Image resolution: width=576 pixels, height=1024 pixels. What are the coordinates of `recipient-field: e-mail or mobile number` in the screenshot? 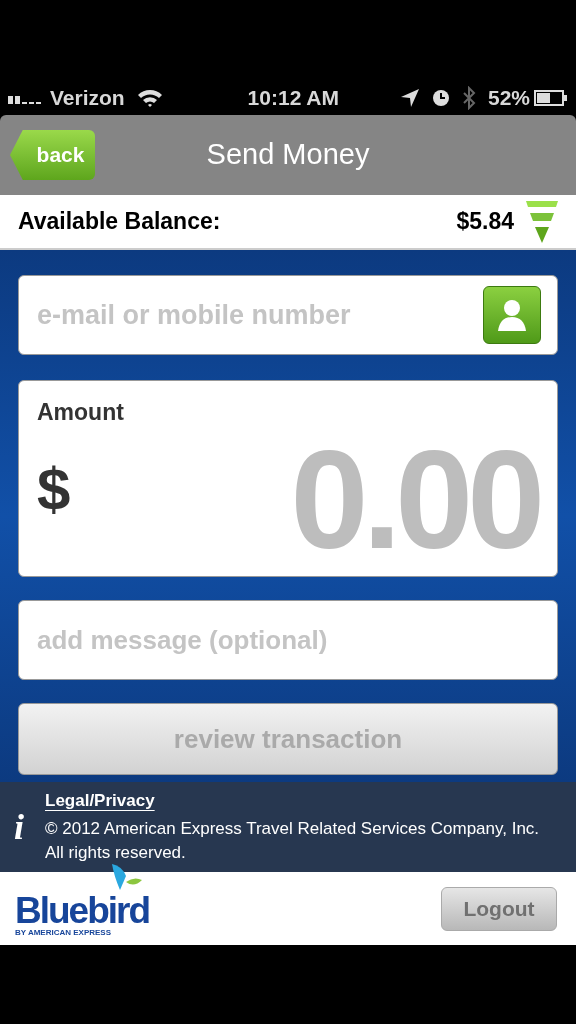 It's located at (288, 315).